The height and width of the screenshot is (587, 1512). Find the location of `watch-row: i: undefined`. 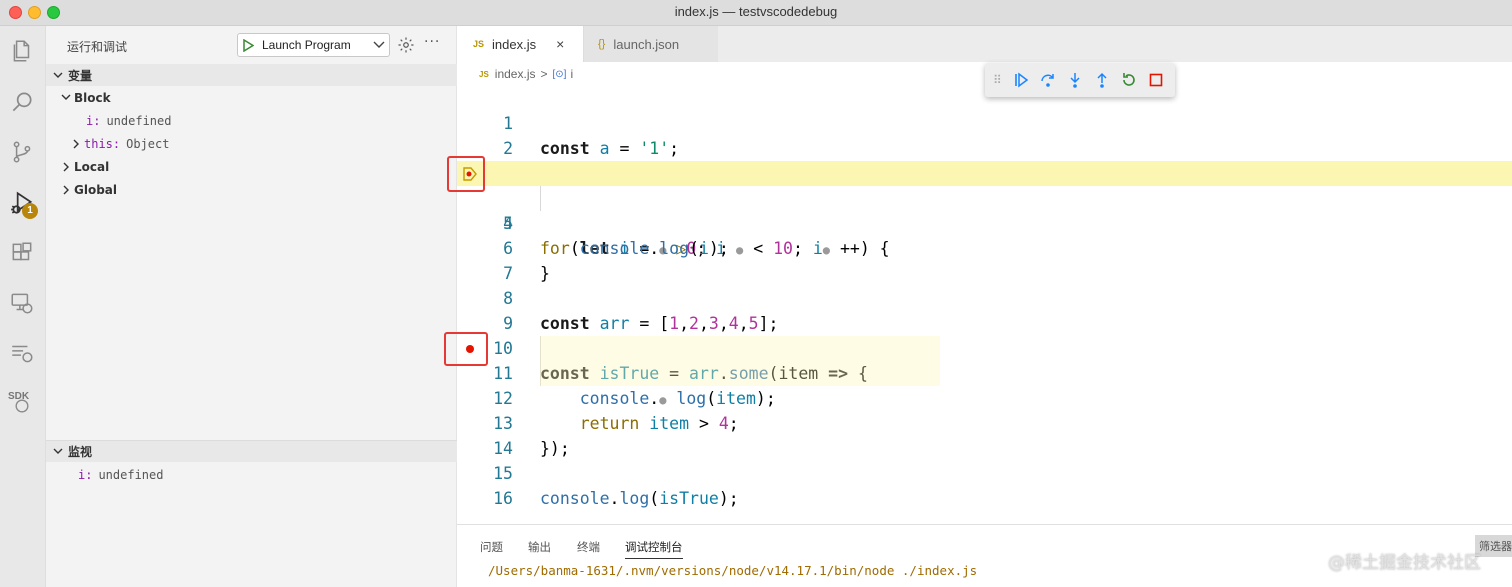

watch-row: i: undefined is located at coordinates (251, 474).